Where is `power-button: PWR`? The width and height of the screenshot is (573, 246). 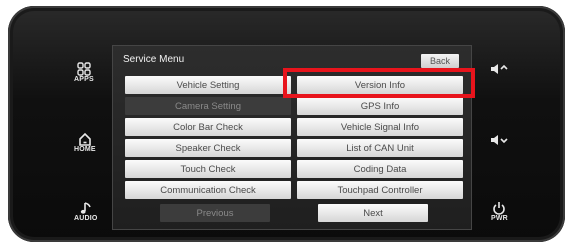 power-button: PWR is located at coordinates (499, 211).